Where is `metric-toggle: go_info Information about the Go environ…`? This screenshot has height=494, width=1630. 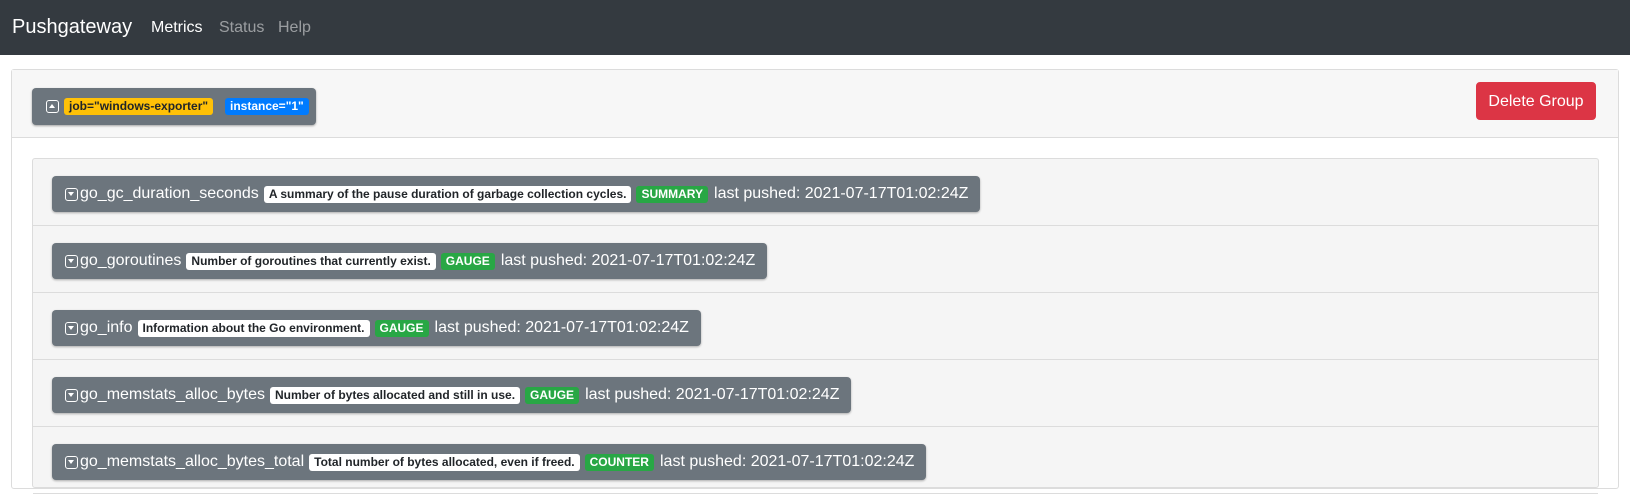
metric-toggle: go_info Information about the Go environ… is located at coordinates (376, 328).